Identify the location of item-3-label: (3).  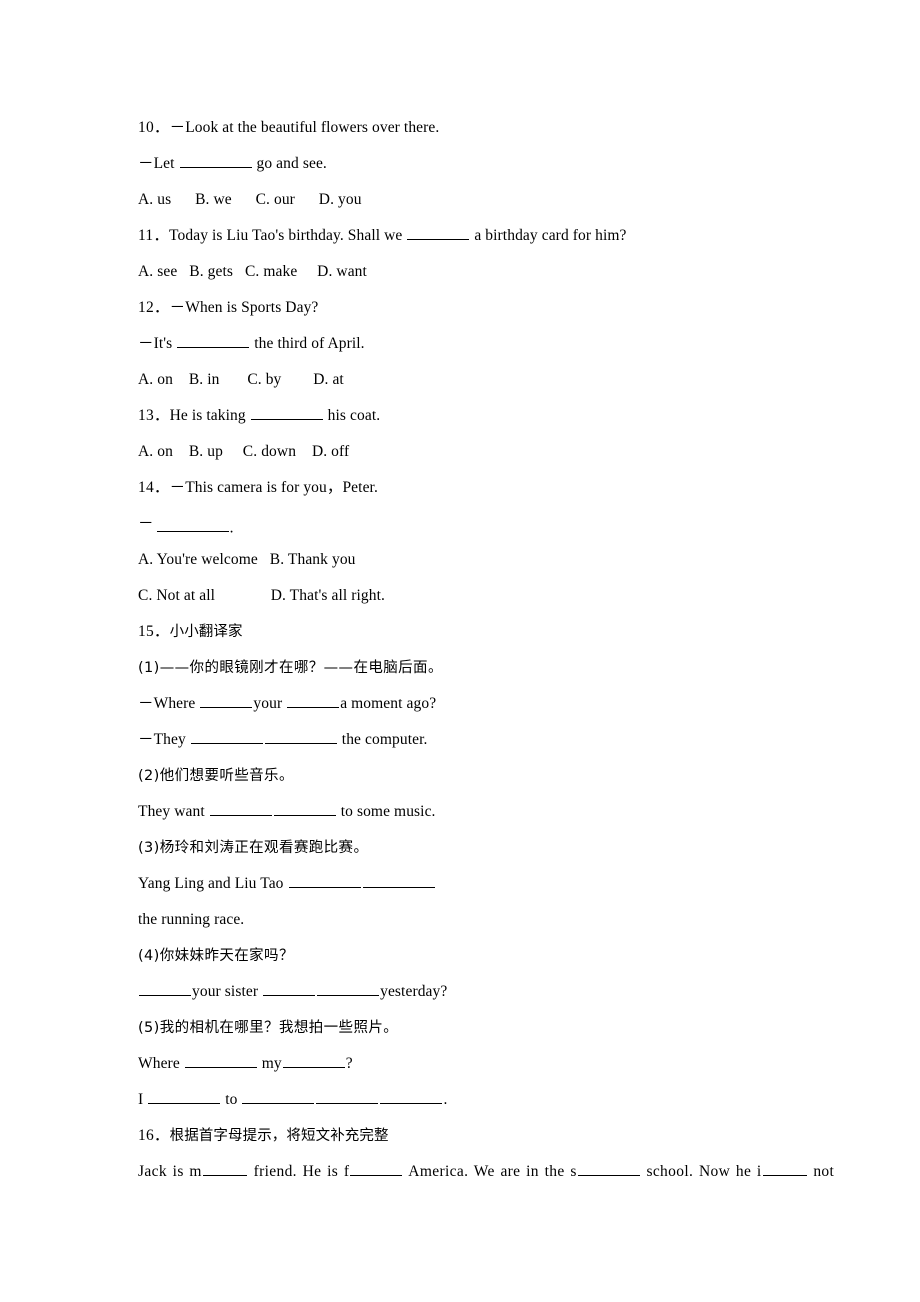
(149, 848).